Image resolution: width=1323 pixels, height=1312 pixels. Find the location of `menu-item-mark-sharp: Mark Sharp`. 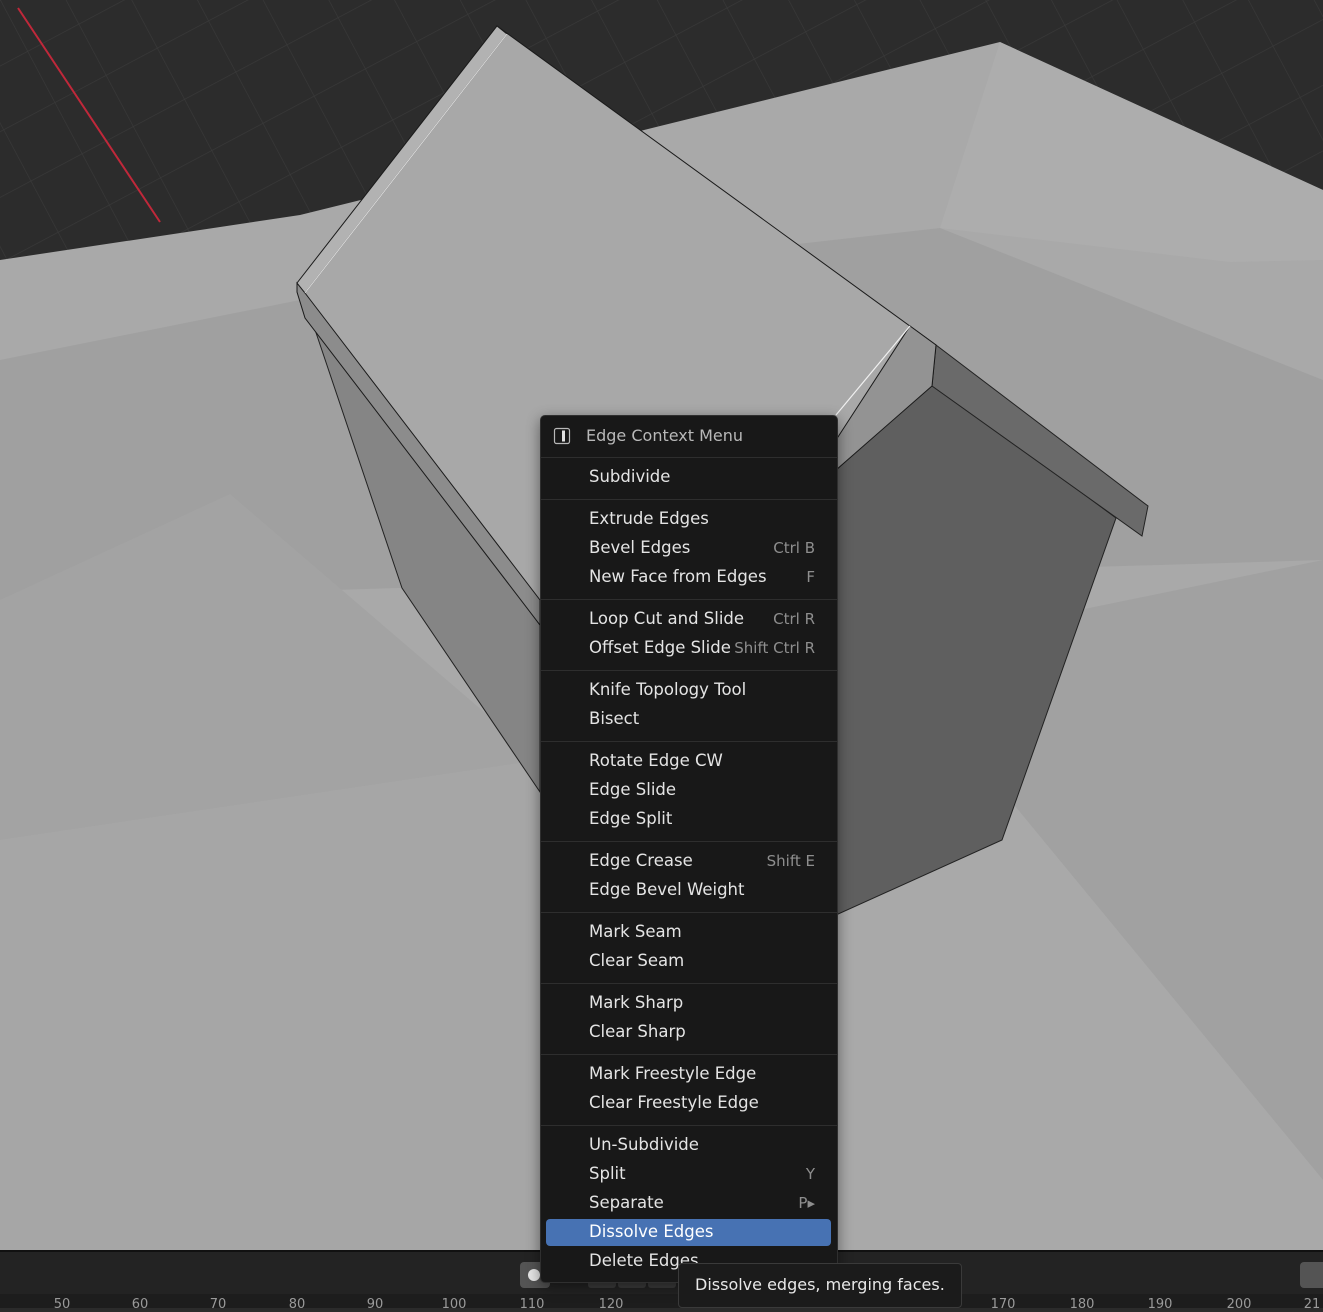

menu-item-mark-sharp: Mark Sharp is located at coordinates (688, 1003).